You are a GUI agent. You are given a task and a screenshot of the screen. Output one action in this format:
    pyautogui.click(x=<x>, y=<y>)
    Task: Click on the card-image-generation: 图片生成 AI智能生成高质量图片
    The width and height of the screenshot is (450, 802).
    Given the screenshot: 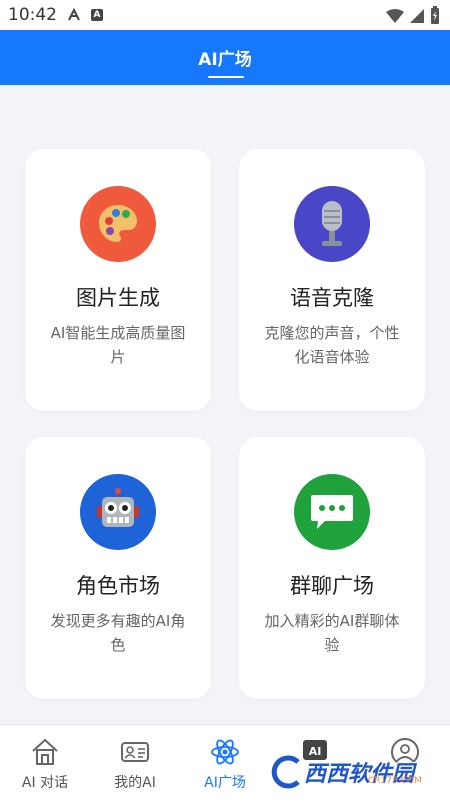 What is the action you would take?
    pyautogui.click(x=118, y=280)
    